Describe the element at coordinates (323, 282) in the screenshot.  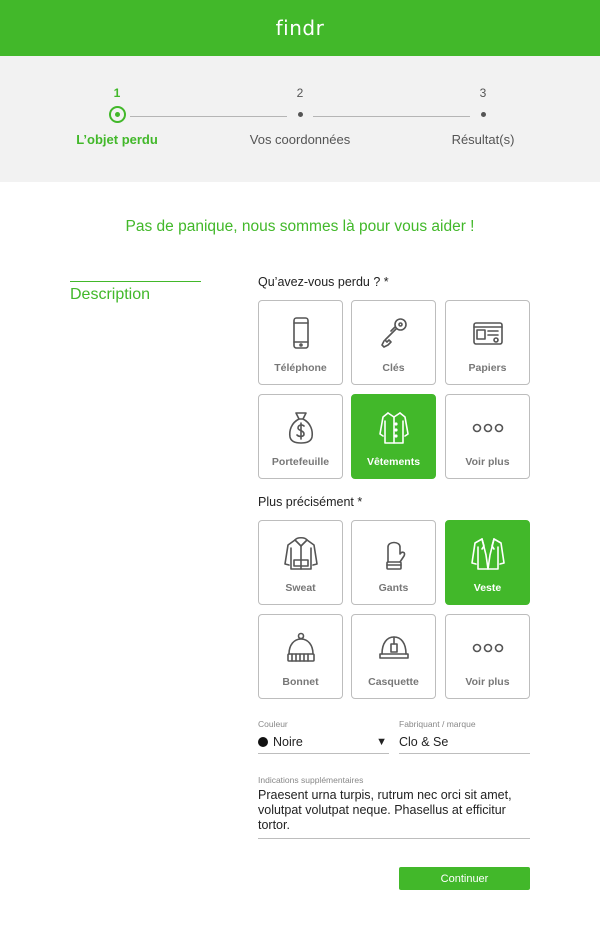
I see `lost-item-question: Qu’avez-vous perdu ? *` at that location.